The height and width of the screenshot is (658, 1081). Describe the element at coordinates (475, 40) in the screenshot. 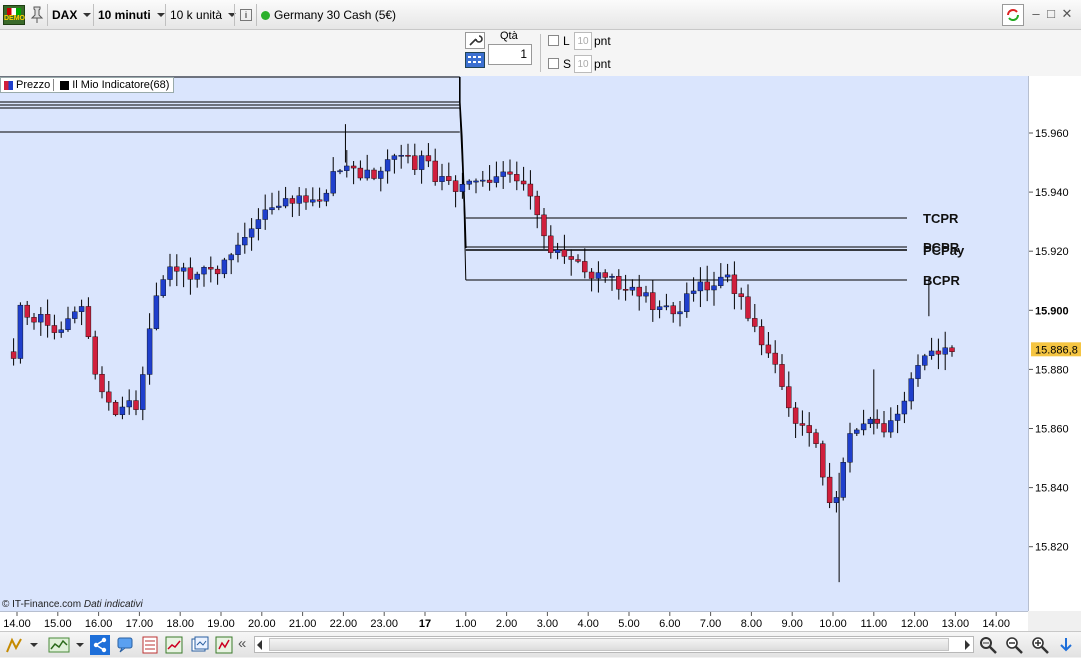

I see `wrench-icon` at that location.